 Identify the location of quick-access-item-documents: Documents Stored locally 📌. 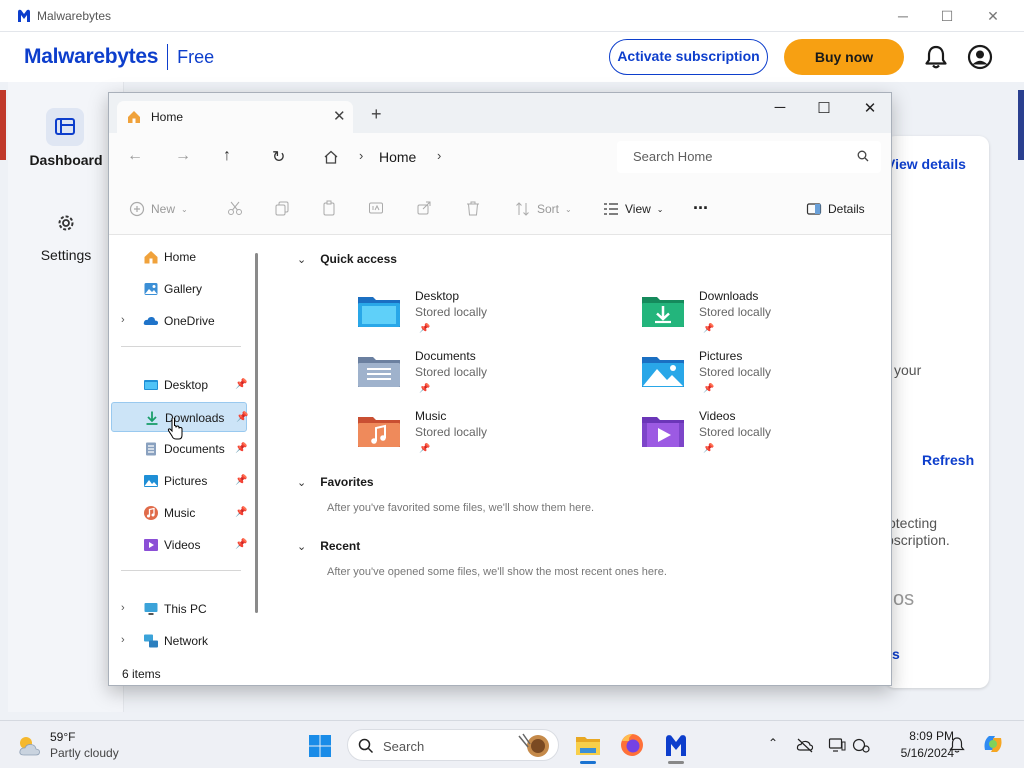
(487, 377).